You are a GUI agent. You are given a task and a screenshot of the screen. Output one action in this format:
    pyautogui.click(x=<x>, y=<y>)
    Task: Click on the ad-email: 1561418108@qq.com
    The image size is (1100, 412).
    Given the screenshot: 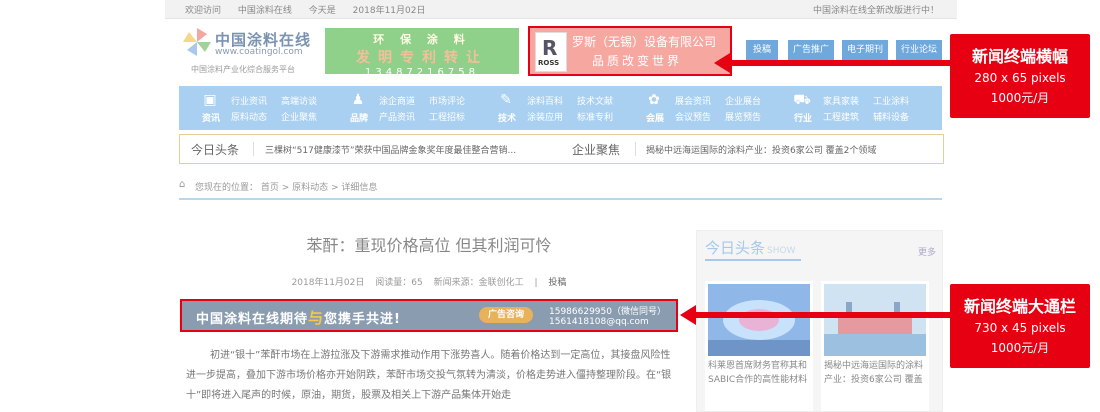 What is the action you would take?
    pyautogui.click(x=599, y=322)
    